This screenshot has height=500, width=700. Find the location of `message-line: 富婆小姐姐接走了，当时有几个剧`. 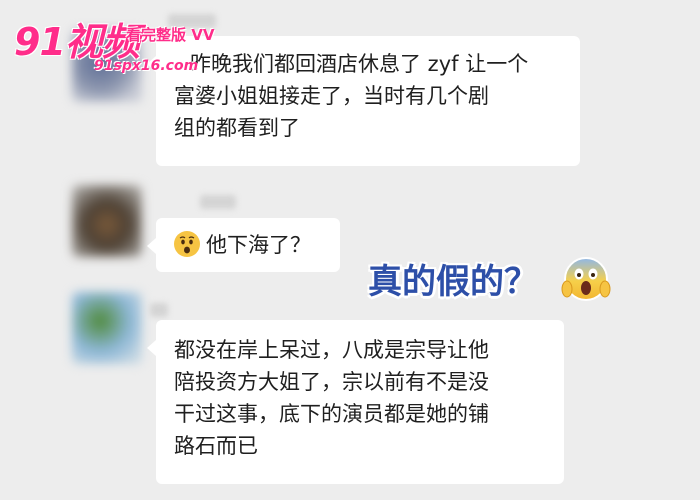

message-line: 富婆小姐姐接走了，当时有几个剧 is located at coordinates (331, 96).